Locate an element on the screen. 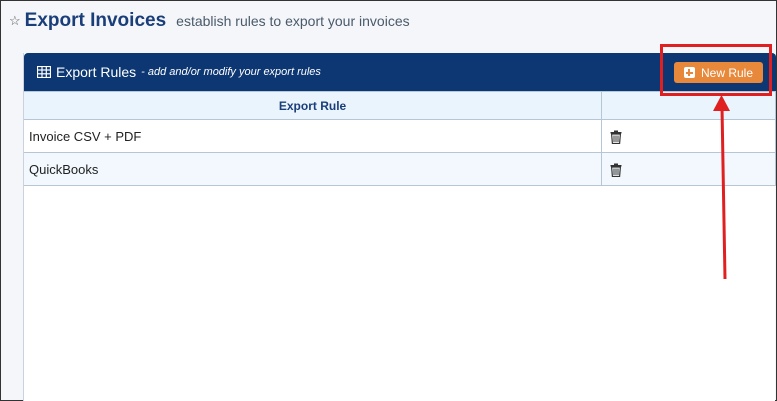 The height and width of the screenshot is (401, 777). table-grid-icon is located at coordinates (44, 72).